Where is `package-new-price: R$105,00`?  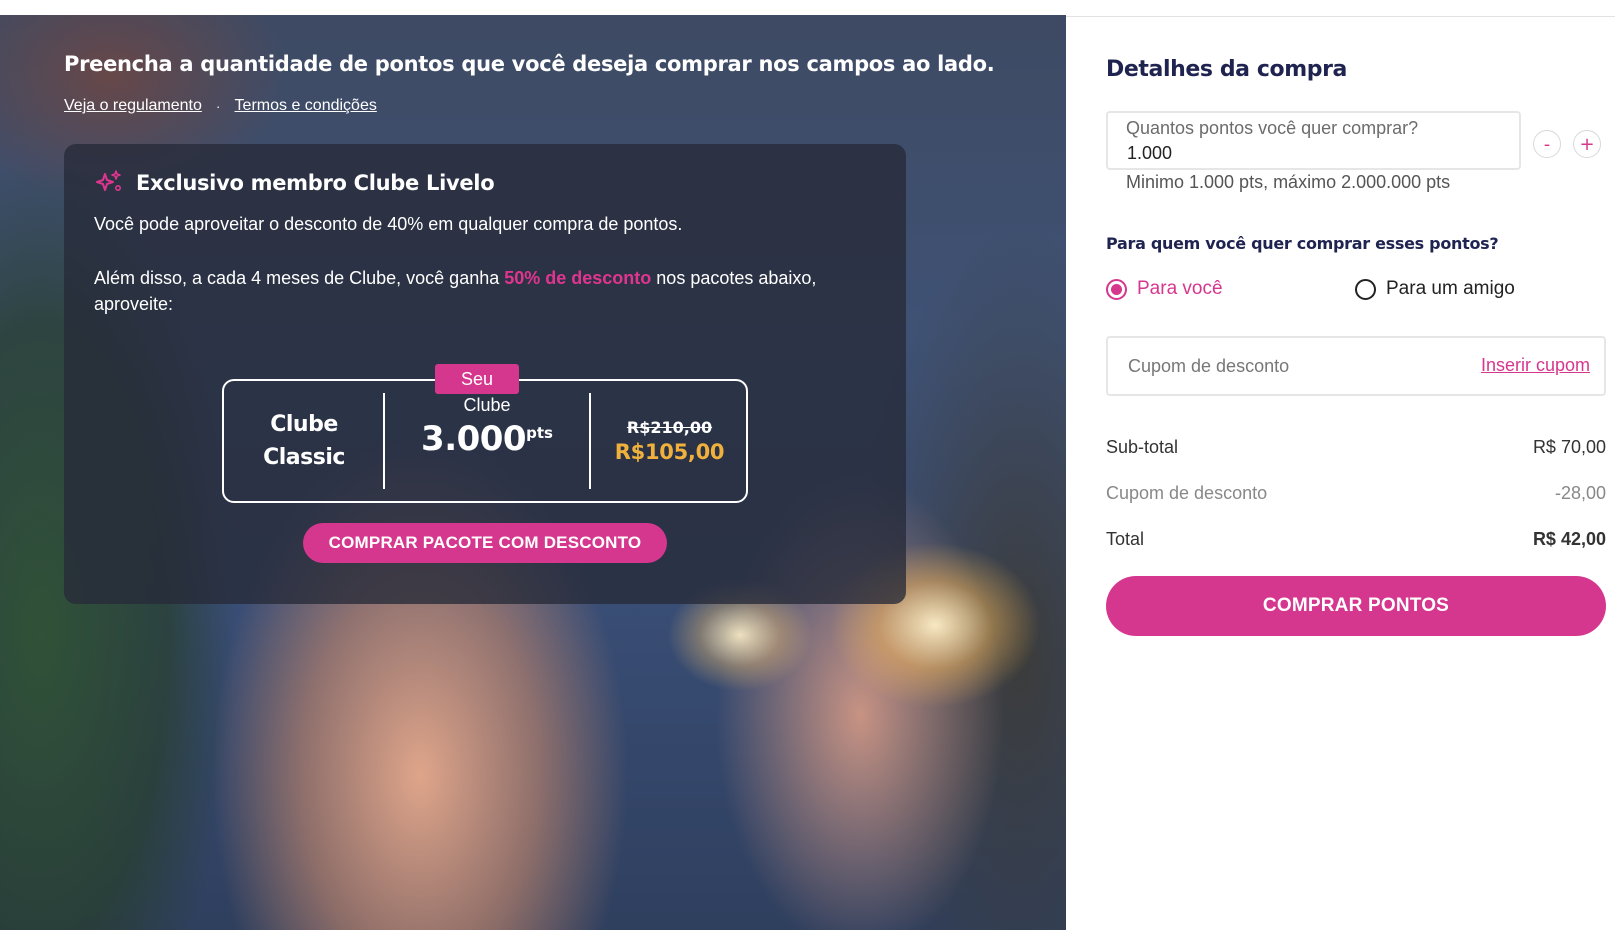 package-new-price: R$105,00 is located at coordinates (669, 452).